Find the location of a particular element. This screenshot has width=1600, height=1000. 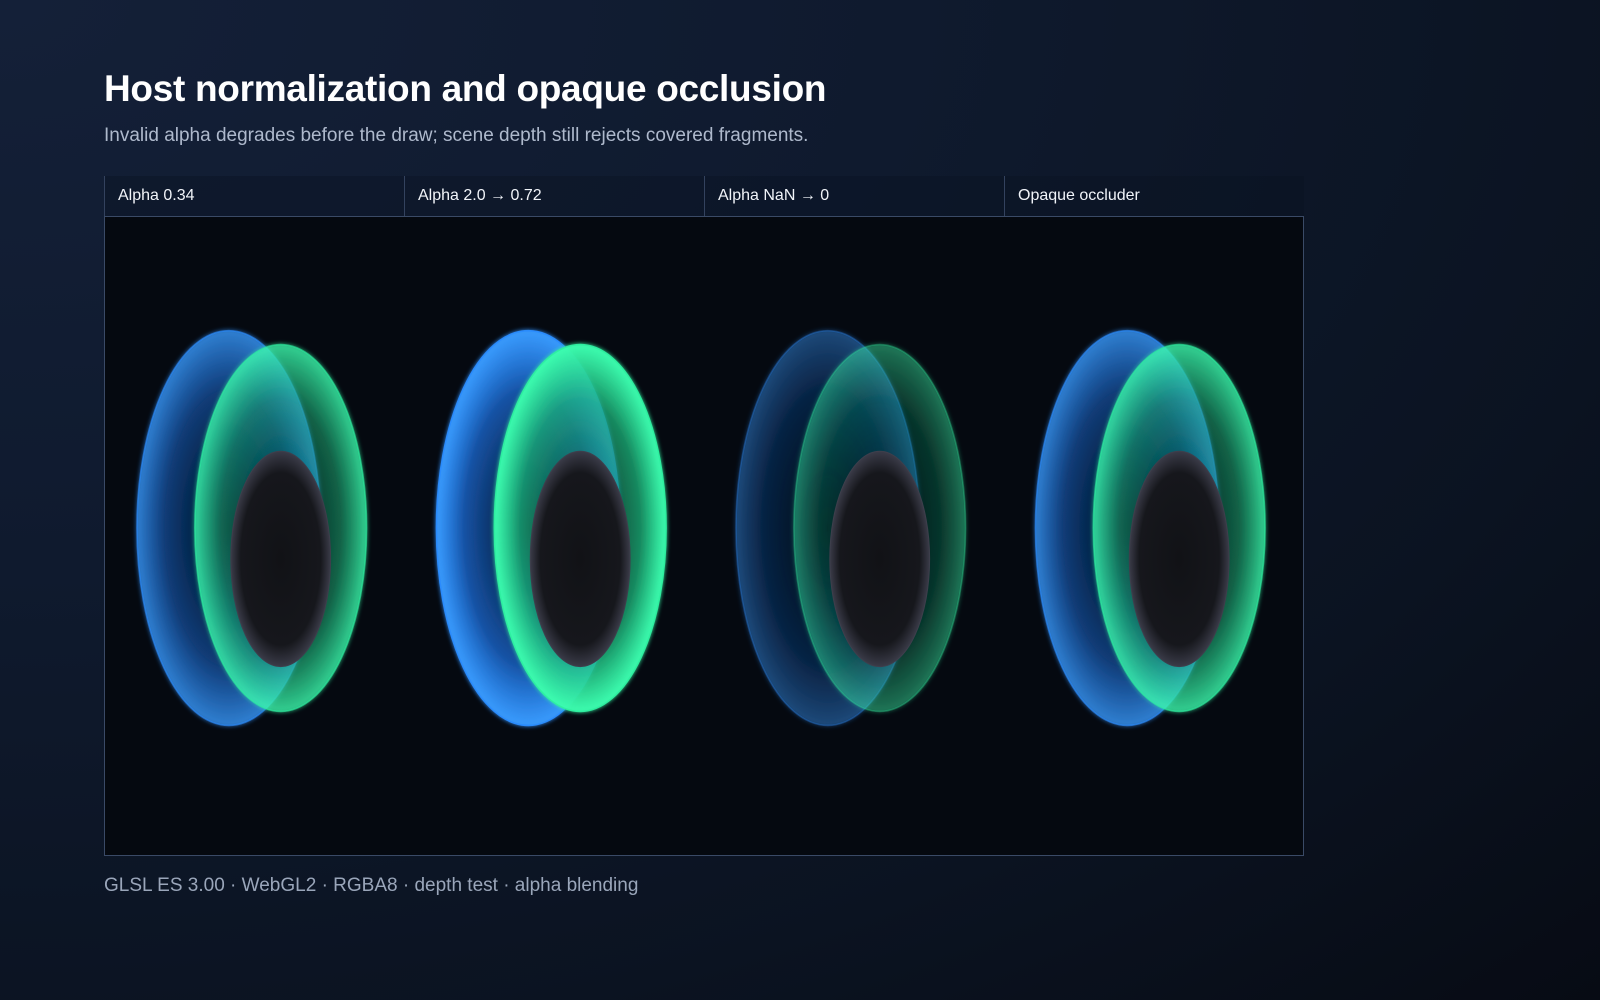

panel-label-alpha-2-clamped: Alpha 2.0 → 0.72 is located at coordinates (554, 196).